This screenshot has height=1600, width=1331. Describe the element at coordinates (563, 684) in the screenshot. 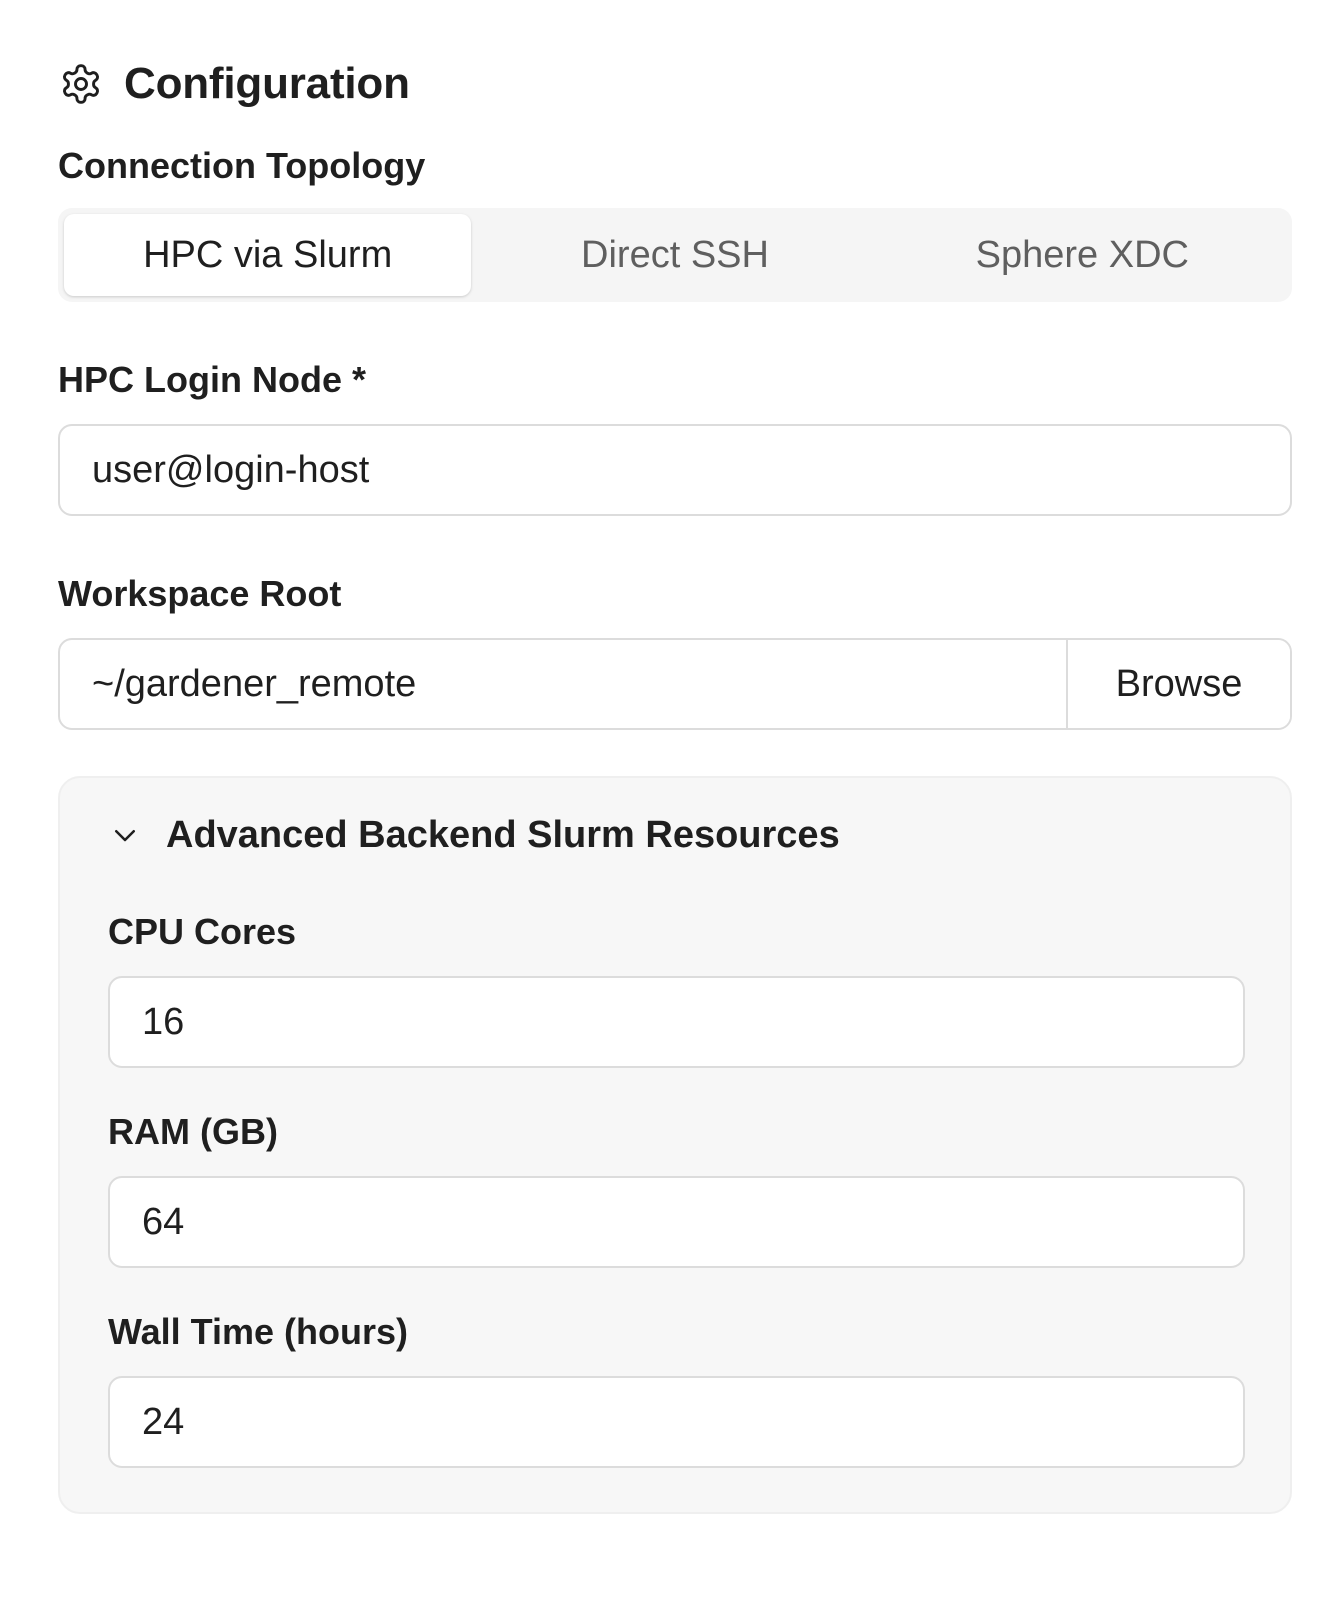

I see `workspace-root-input: ~/gardener_remote` at that location.